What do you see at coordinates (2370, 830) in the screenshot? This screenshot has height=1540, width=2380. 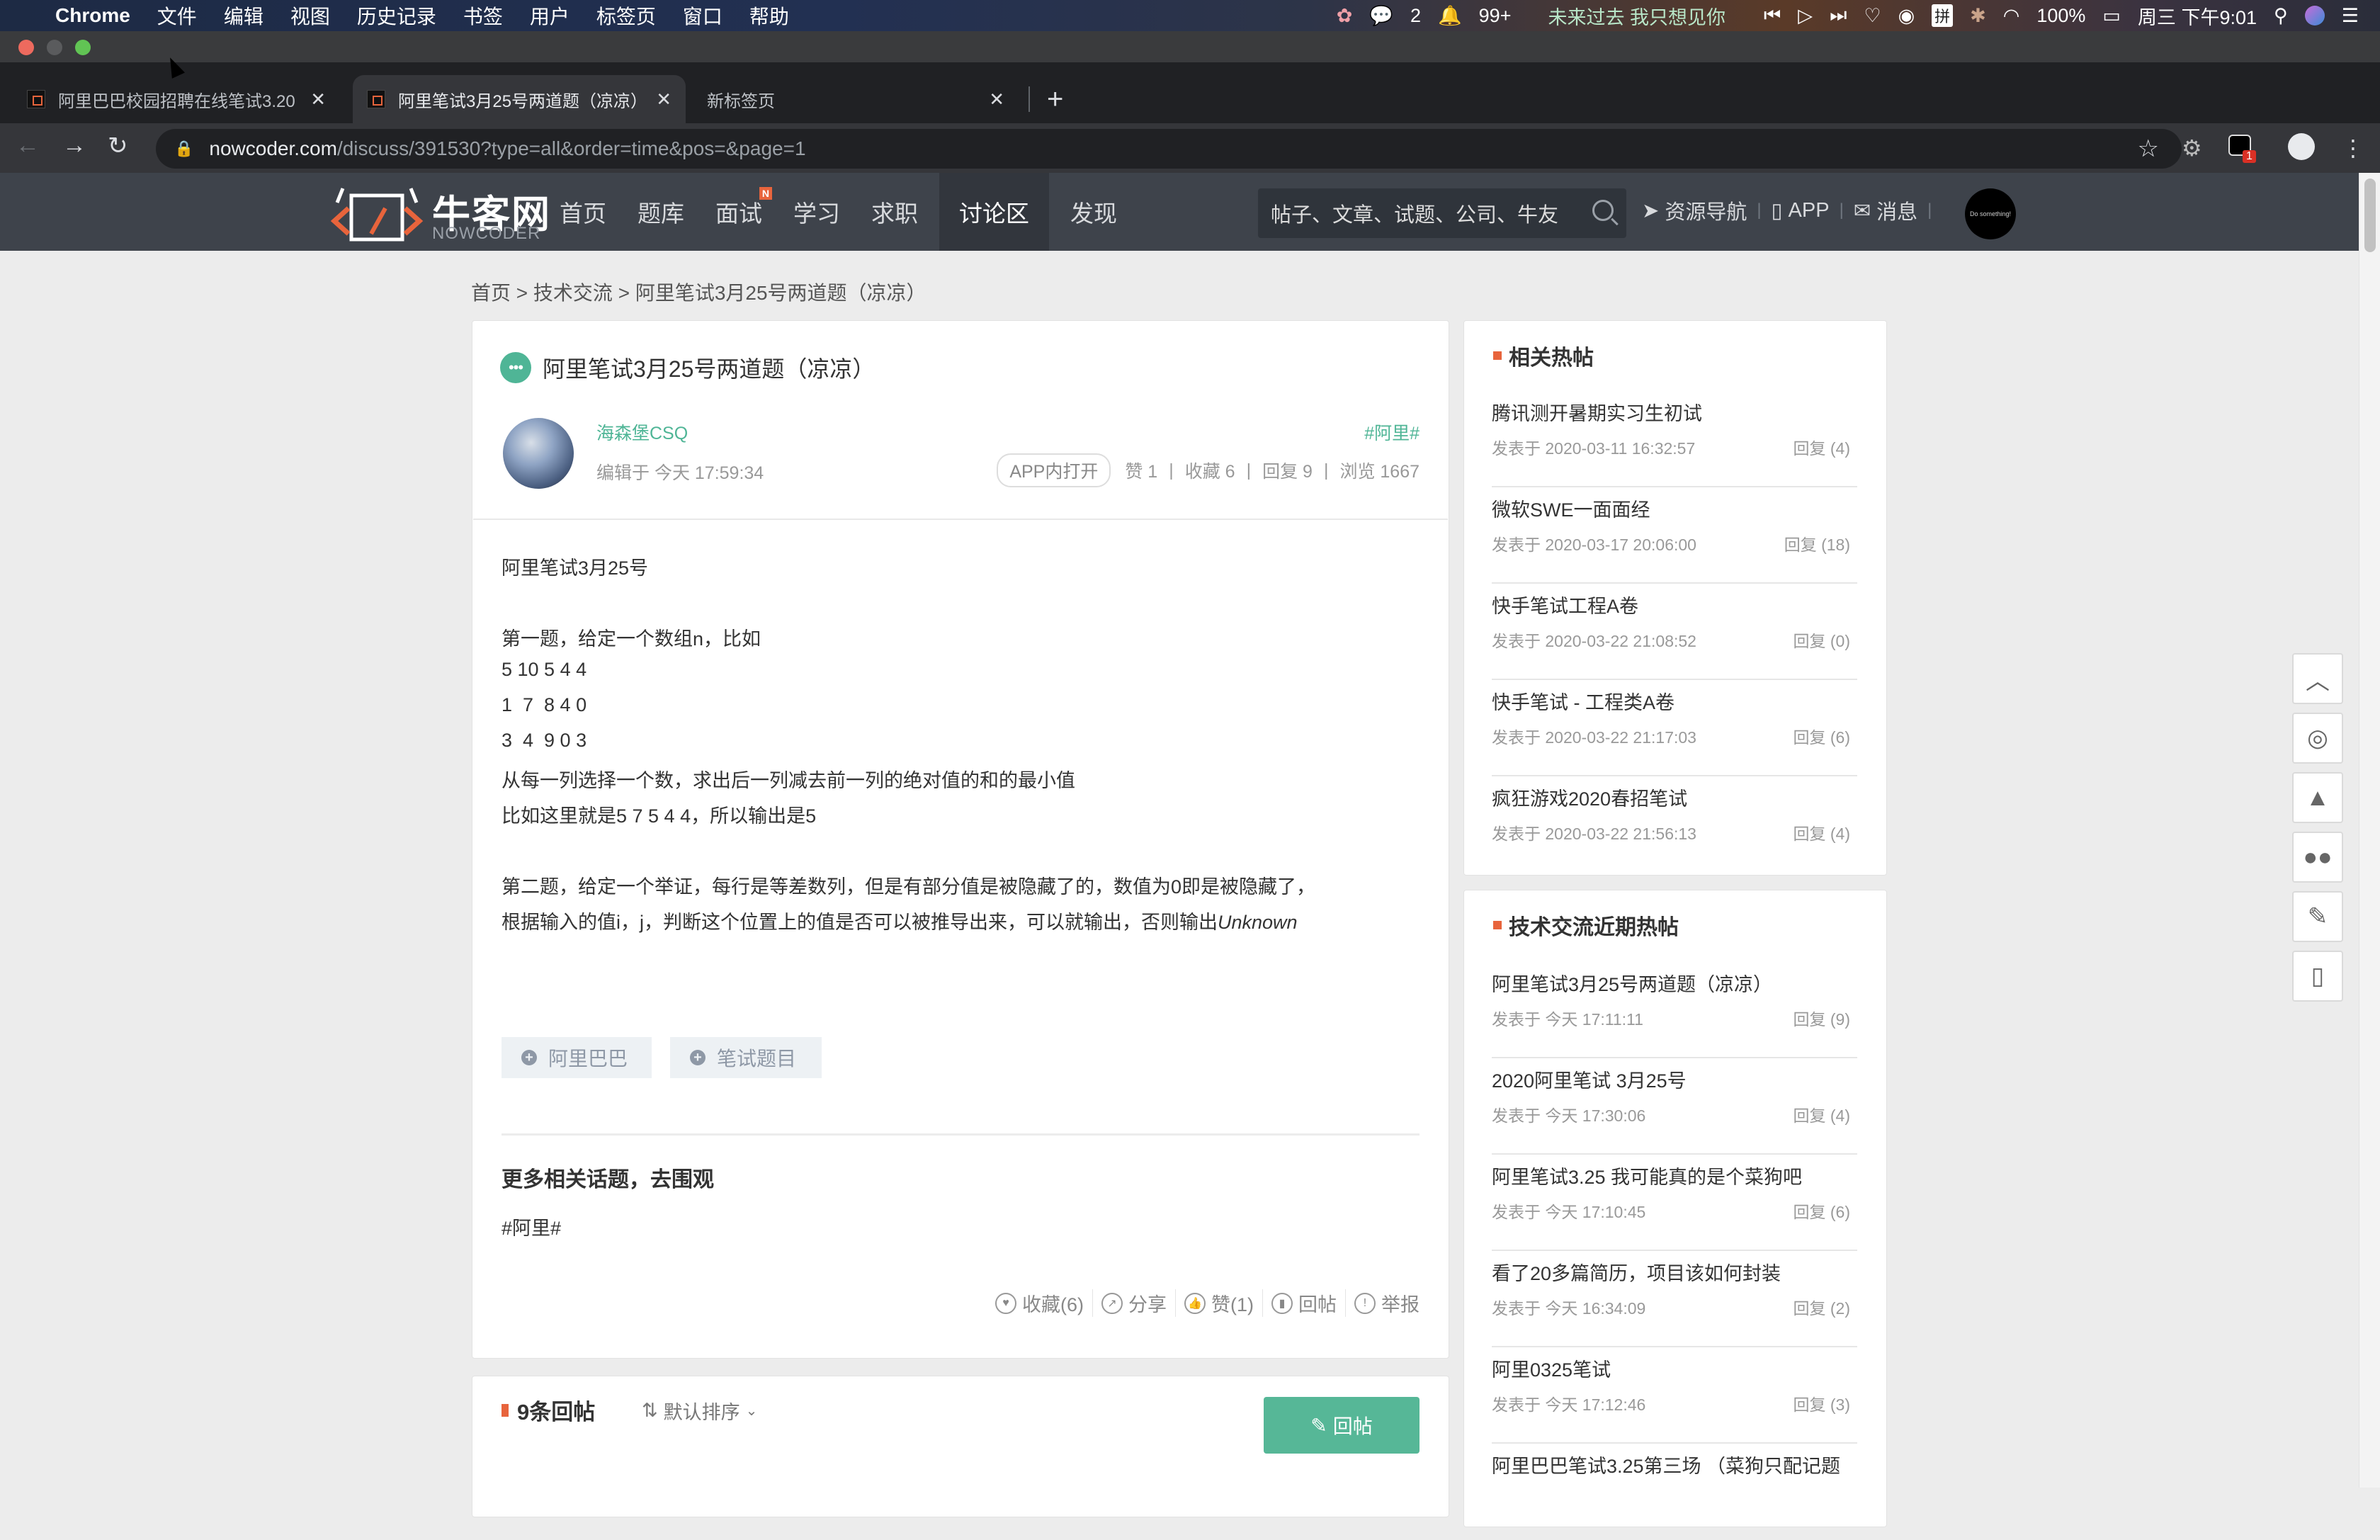 I see `page-scrollbar` at bounding box center [2370, 830].